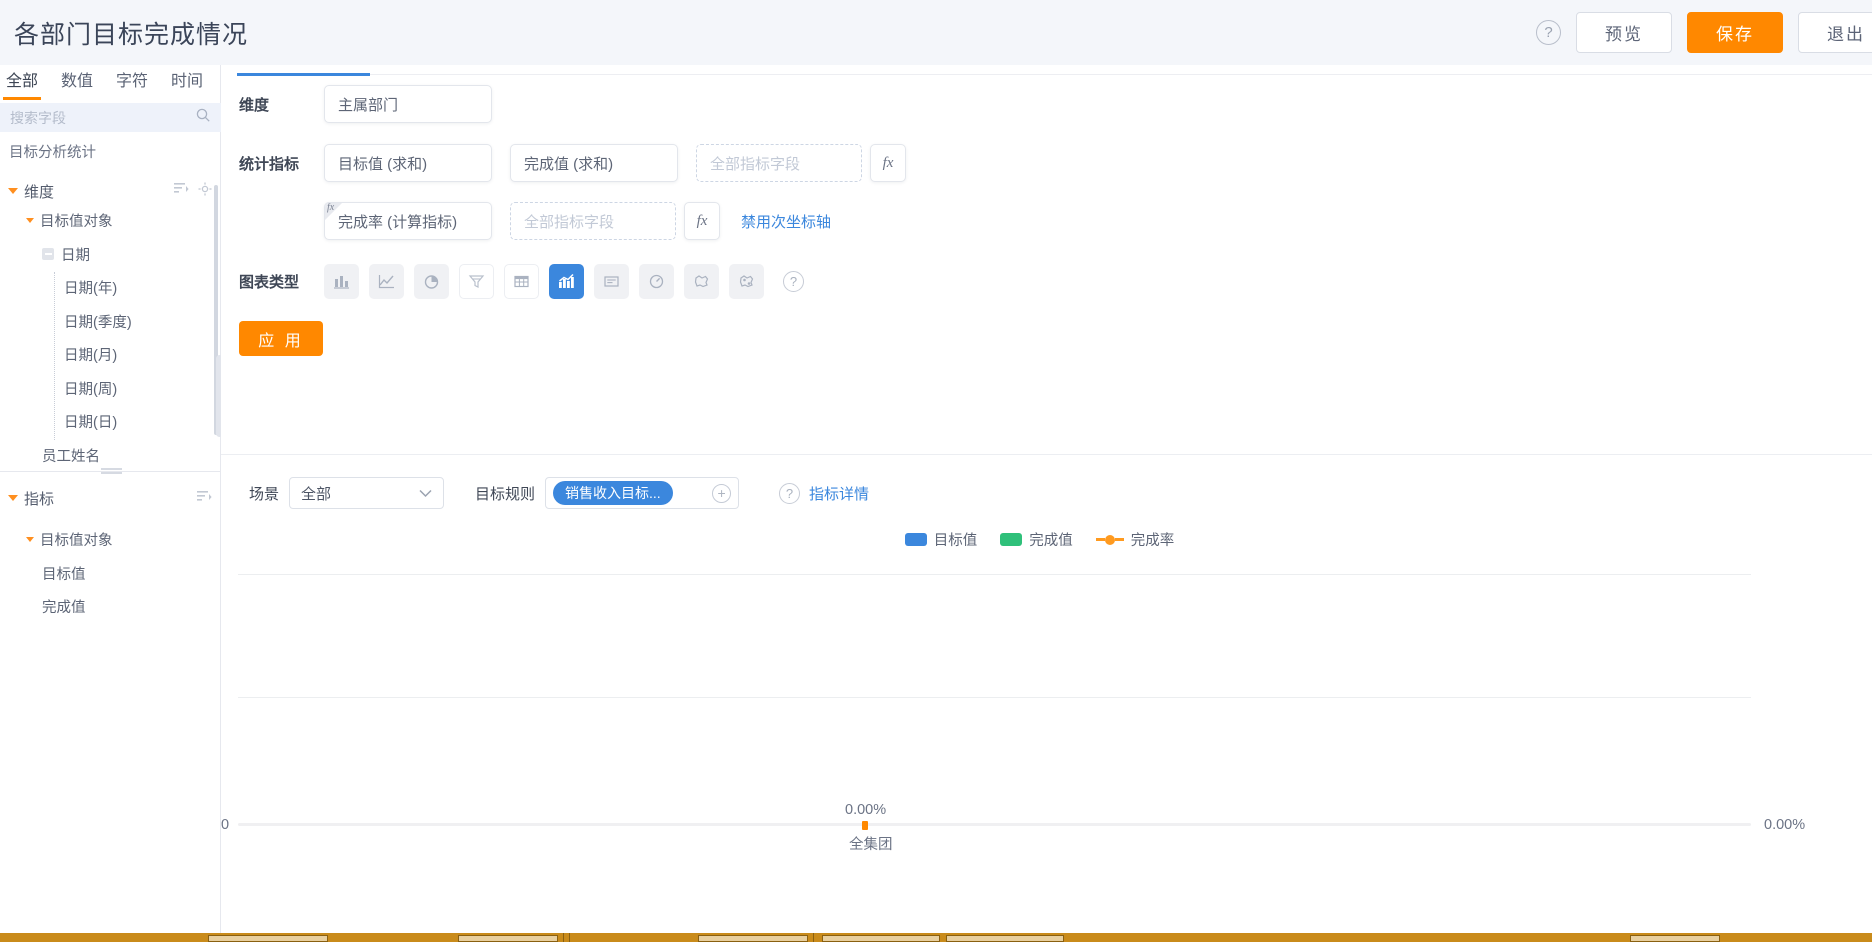  What do you see at coordinates (1835, 32) in the screenshot?
I see `exit-button: 退出` at bounding box center [1835, 32].